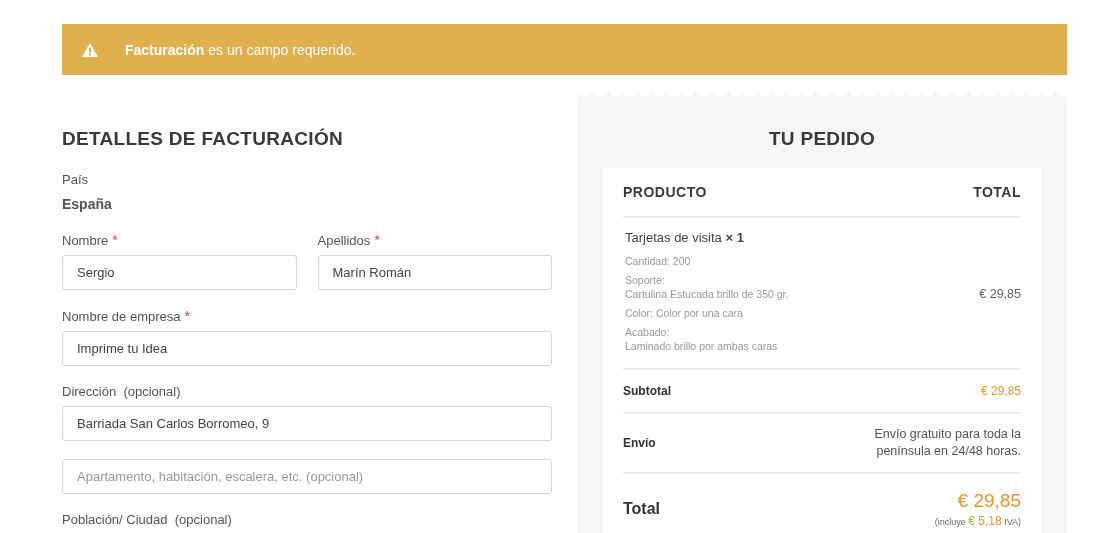 The image size is (1100, 533). Describe the element at coordinates (203, 139) in the screenshot. I see `section-title: DETALLES DE FACTURACIÓN` at that location.